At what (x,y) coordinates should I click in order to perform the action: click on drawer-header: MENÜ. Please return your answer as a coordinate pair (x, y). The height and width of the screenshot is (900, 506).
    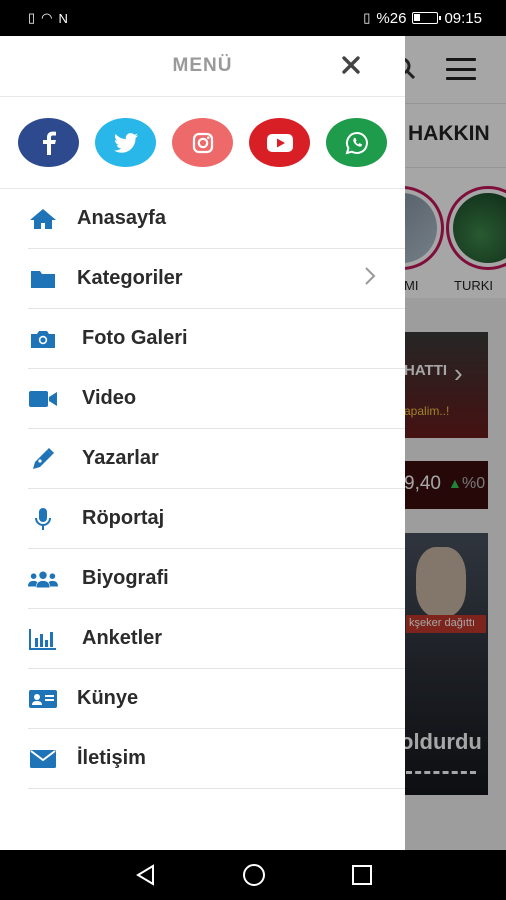
    Looking at the image, I should click on (202, 66).